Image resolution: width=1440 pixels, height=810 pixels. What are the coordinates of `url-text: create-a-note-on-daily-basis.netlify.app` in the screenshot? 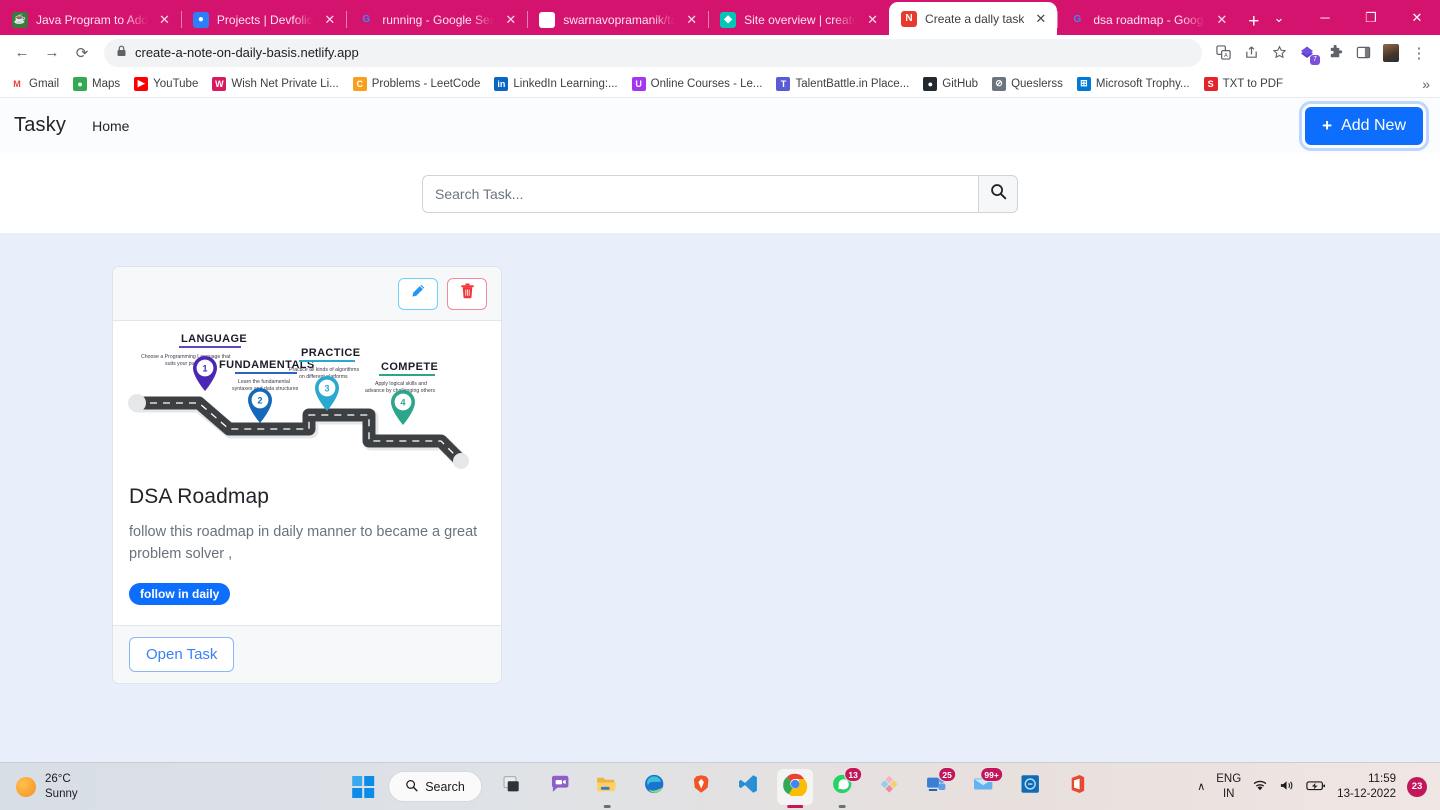 It's located at (247, 52).